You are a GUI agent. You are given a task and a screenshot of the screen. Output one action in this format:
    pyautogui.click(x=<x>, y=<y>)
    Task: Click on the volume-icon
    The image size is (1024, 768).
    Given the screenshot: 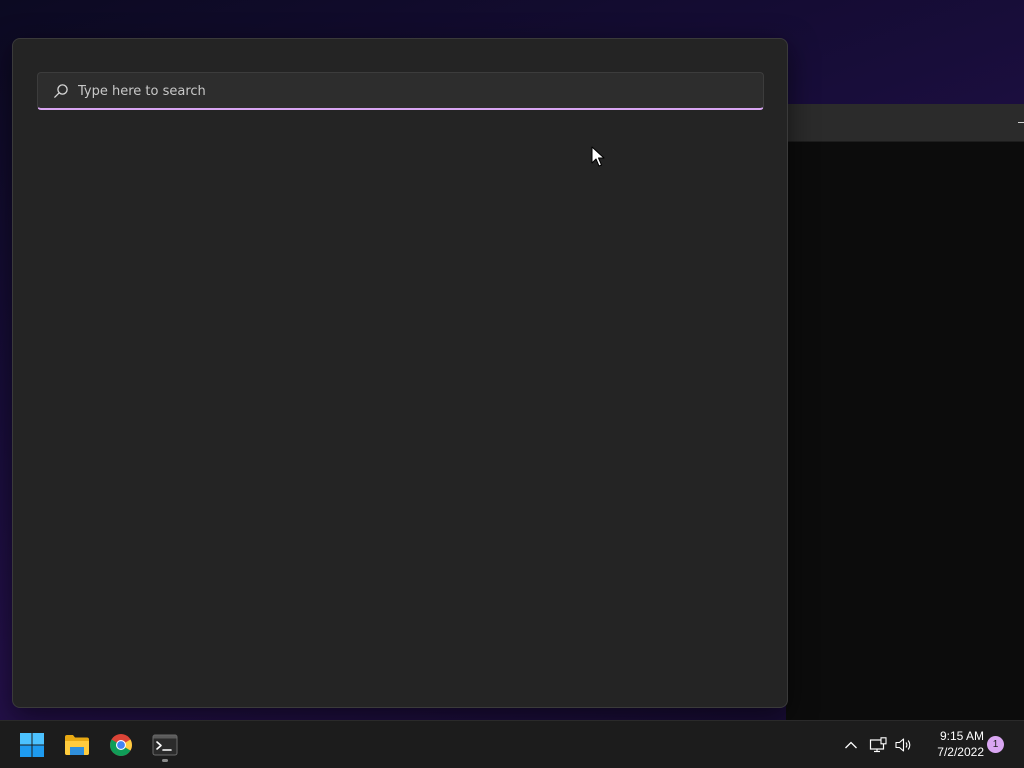 What is the action you would take?
    pyautogui.click(x=902, y=745)
    